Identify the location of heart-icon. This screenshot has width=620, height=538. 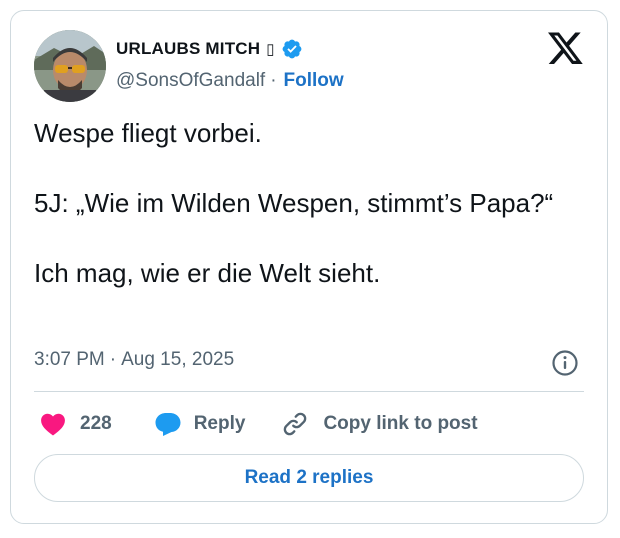
(53, 424).